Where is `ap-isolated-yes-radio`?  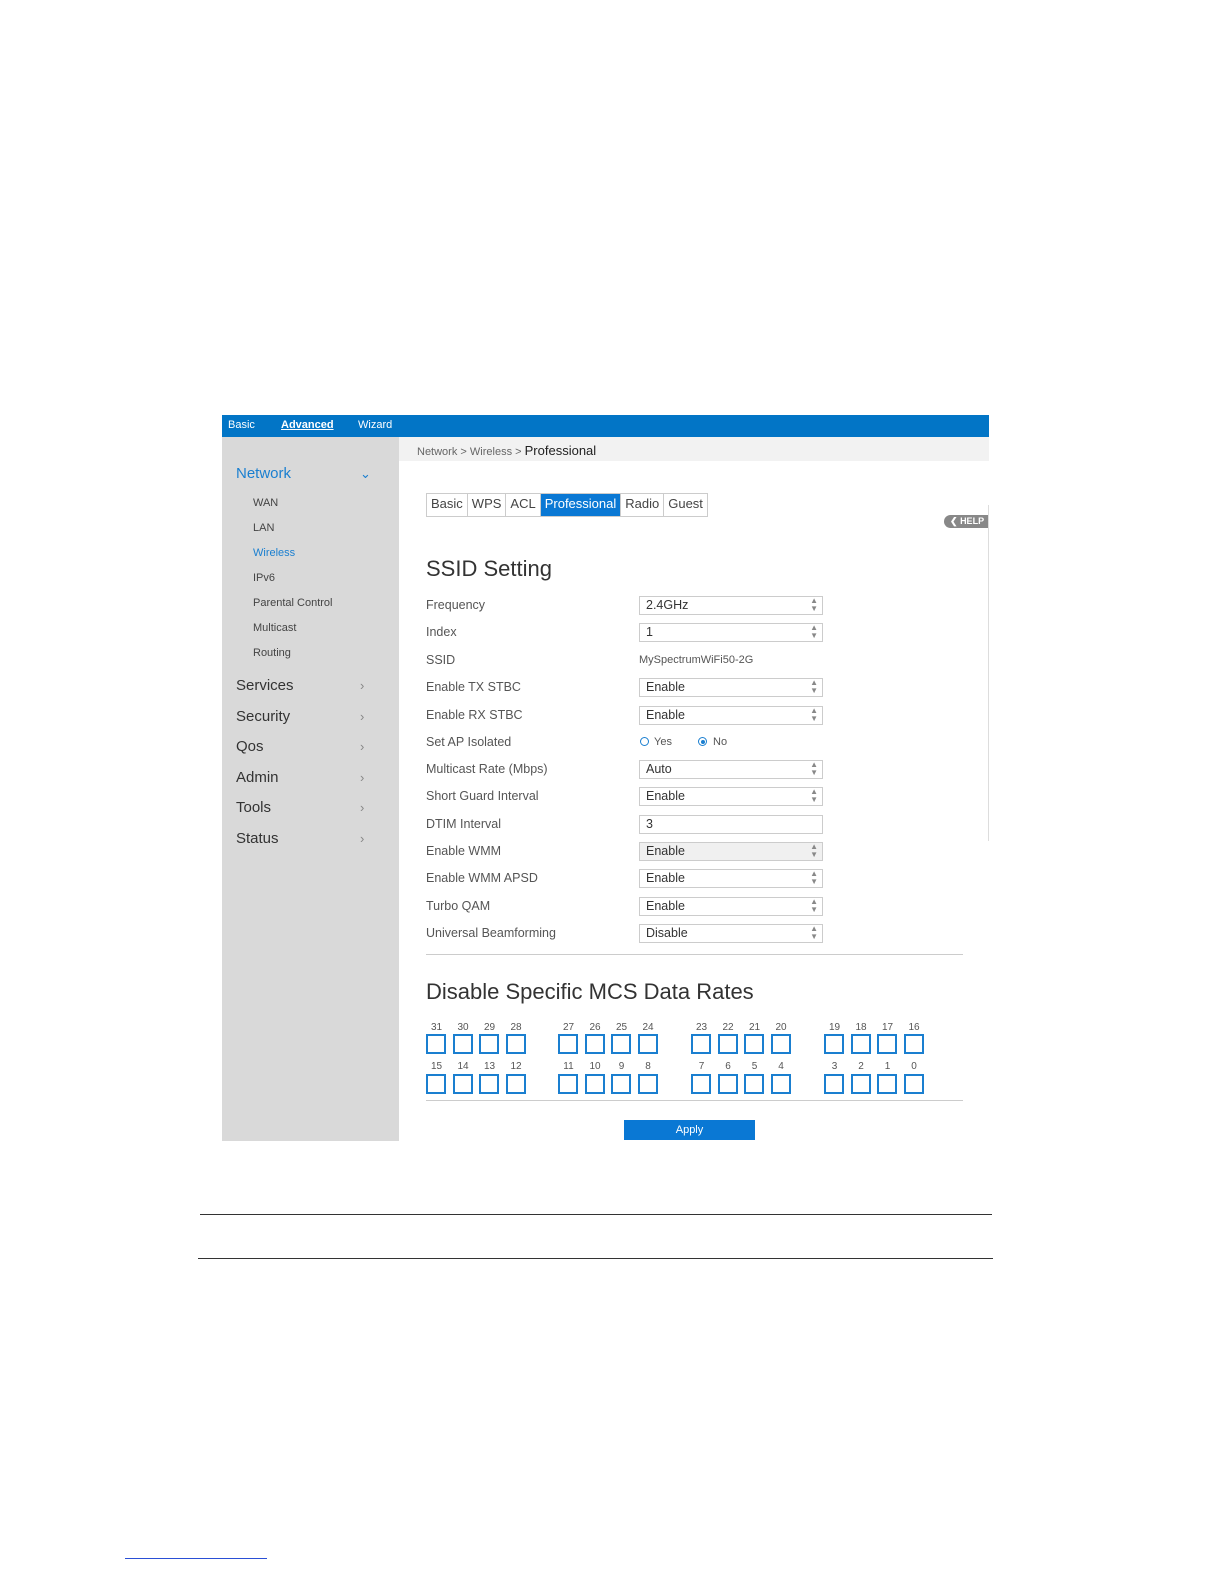 ap-isolated-yes-radio is located at coordinates (644, 741).